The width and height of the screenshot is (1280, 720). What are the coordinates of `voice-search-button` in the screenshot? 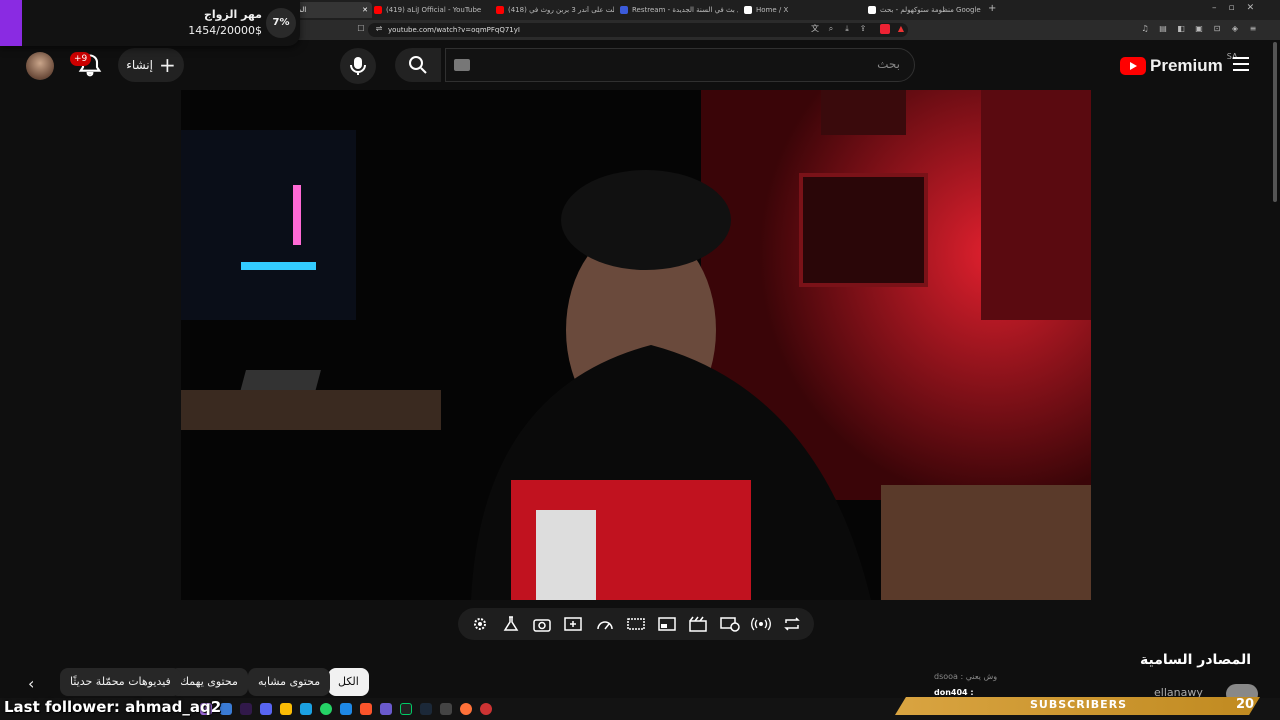 It's located at (358, 66).